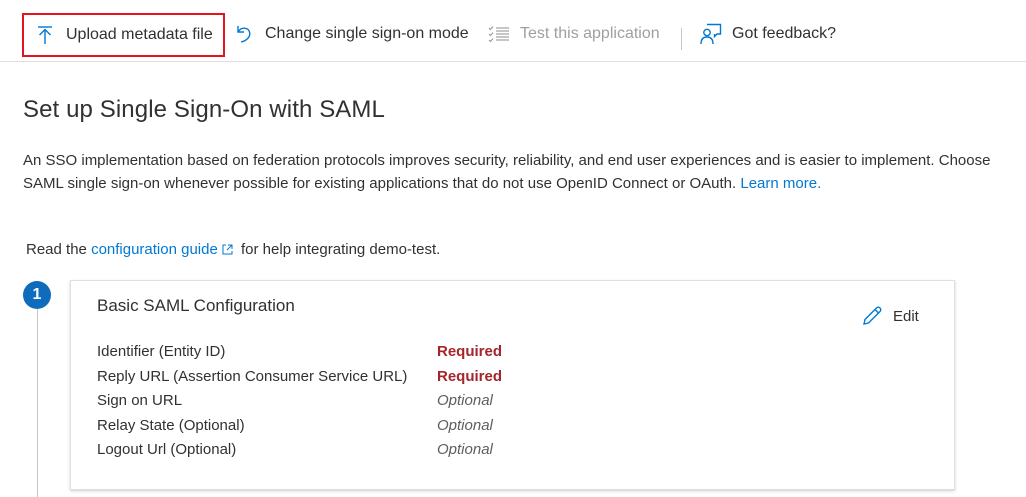 This screenshot has height=497, width=1026. What do you see at coordinates (872, 316) in the screenshot?
I see `pencil-icon` at bounding box center [872, 316].